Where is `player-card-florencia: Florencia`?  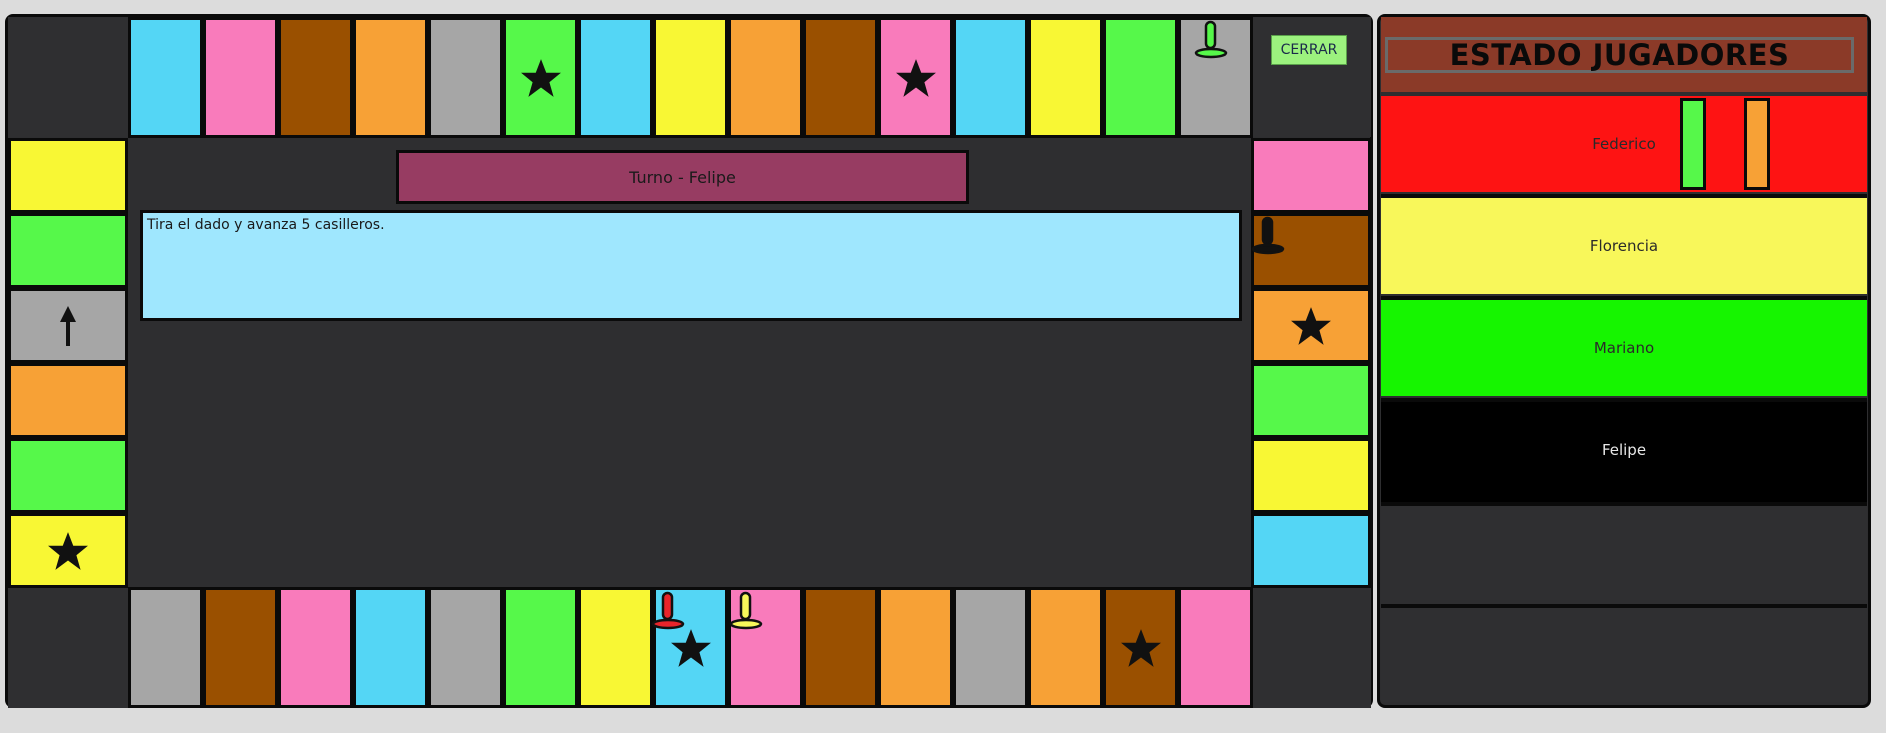 player-card-florencia: Florencia is located at coordinates (1624, 246).